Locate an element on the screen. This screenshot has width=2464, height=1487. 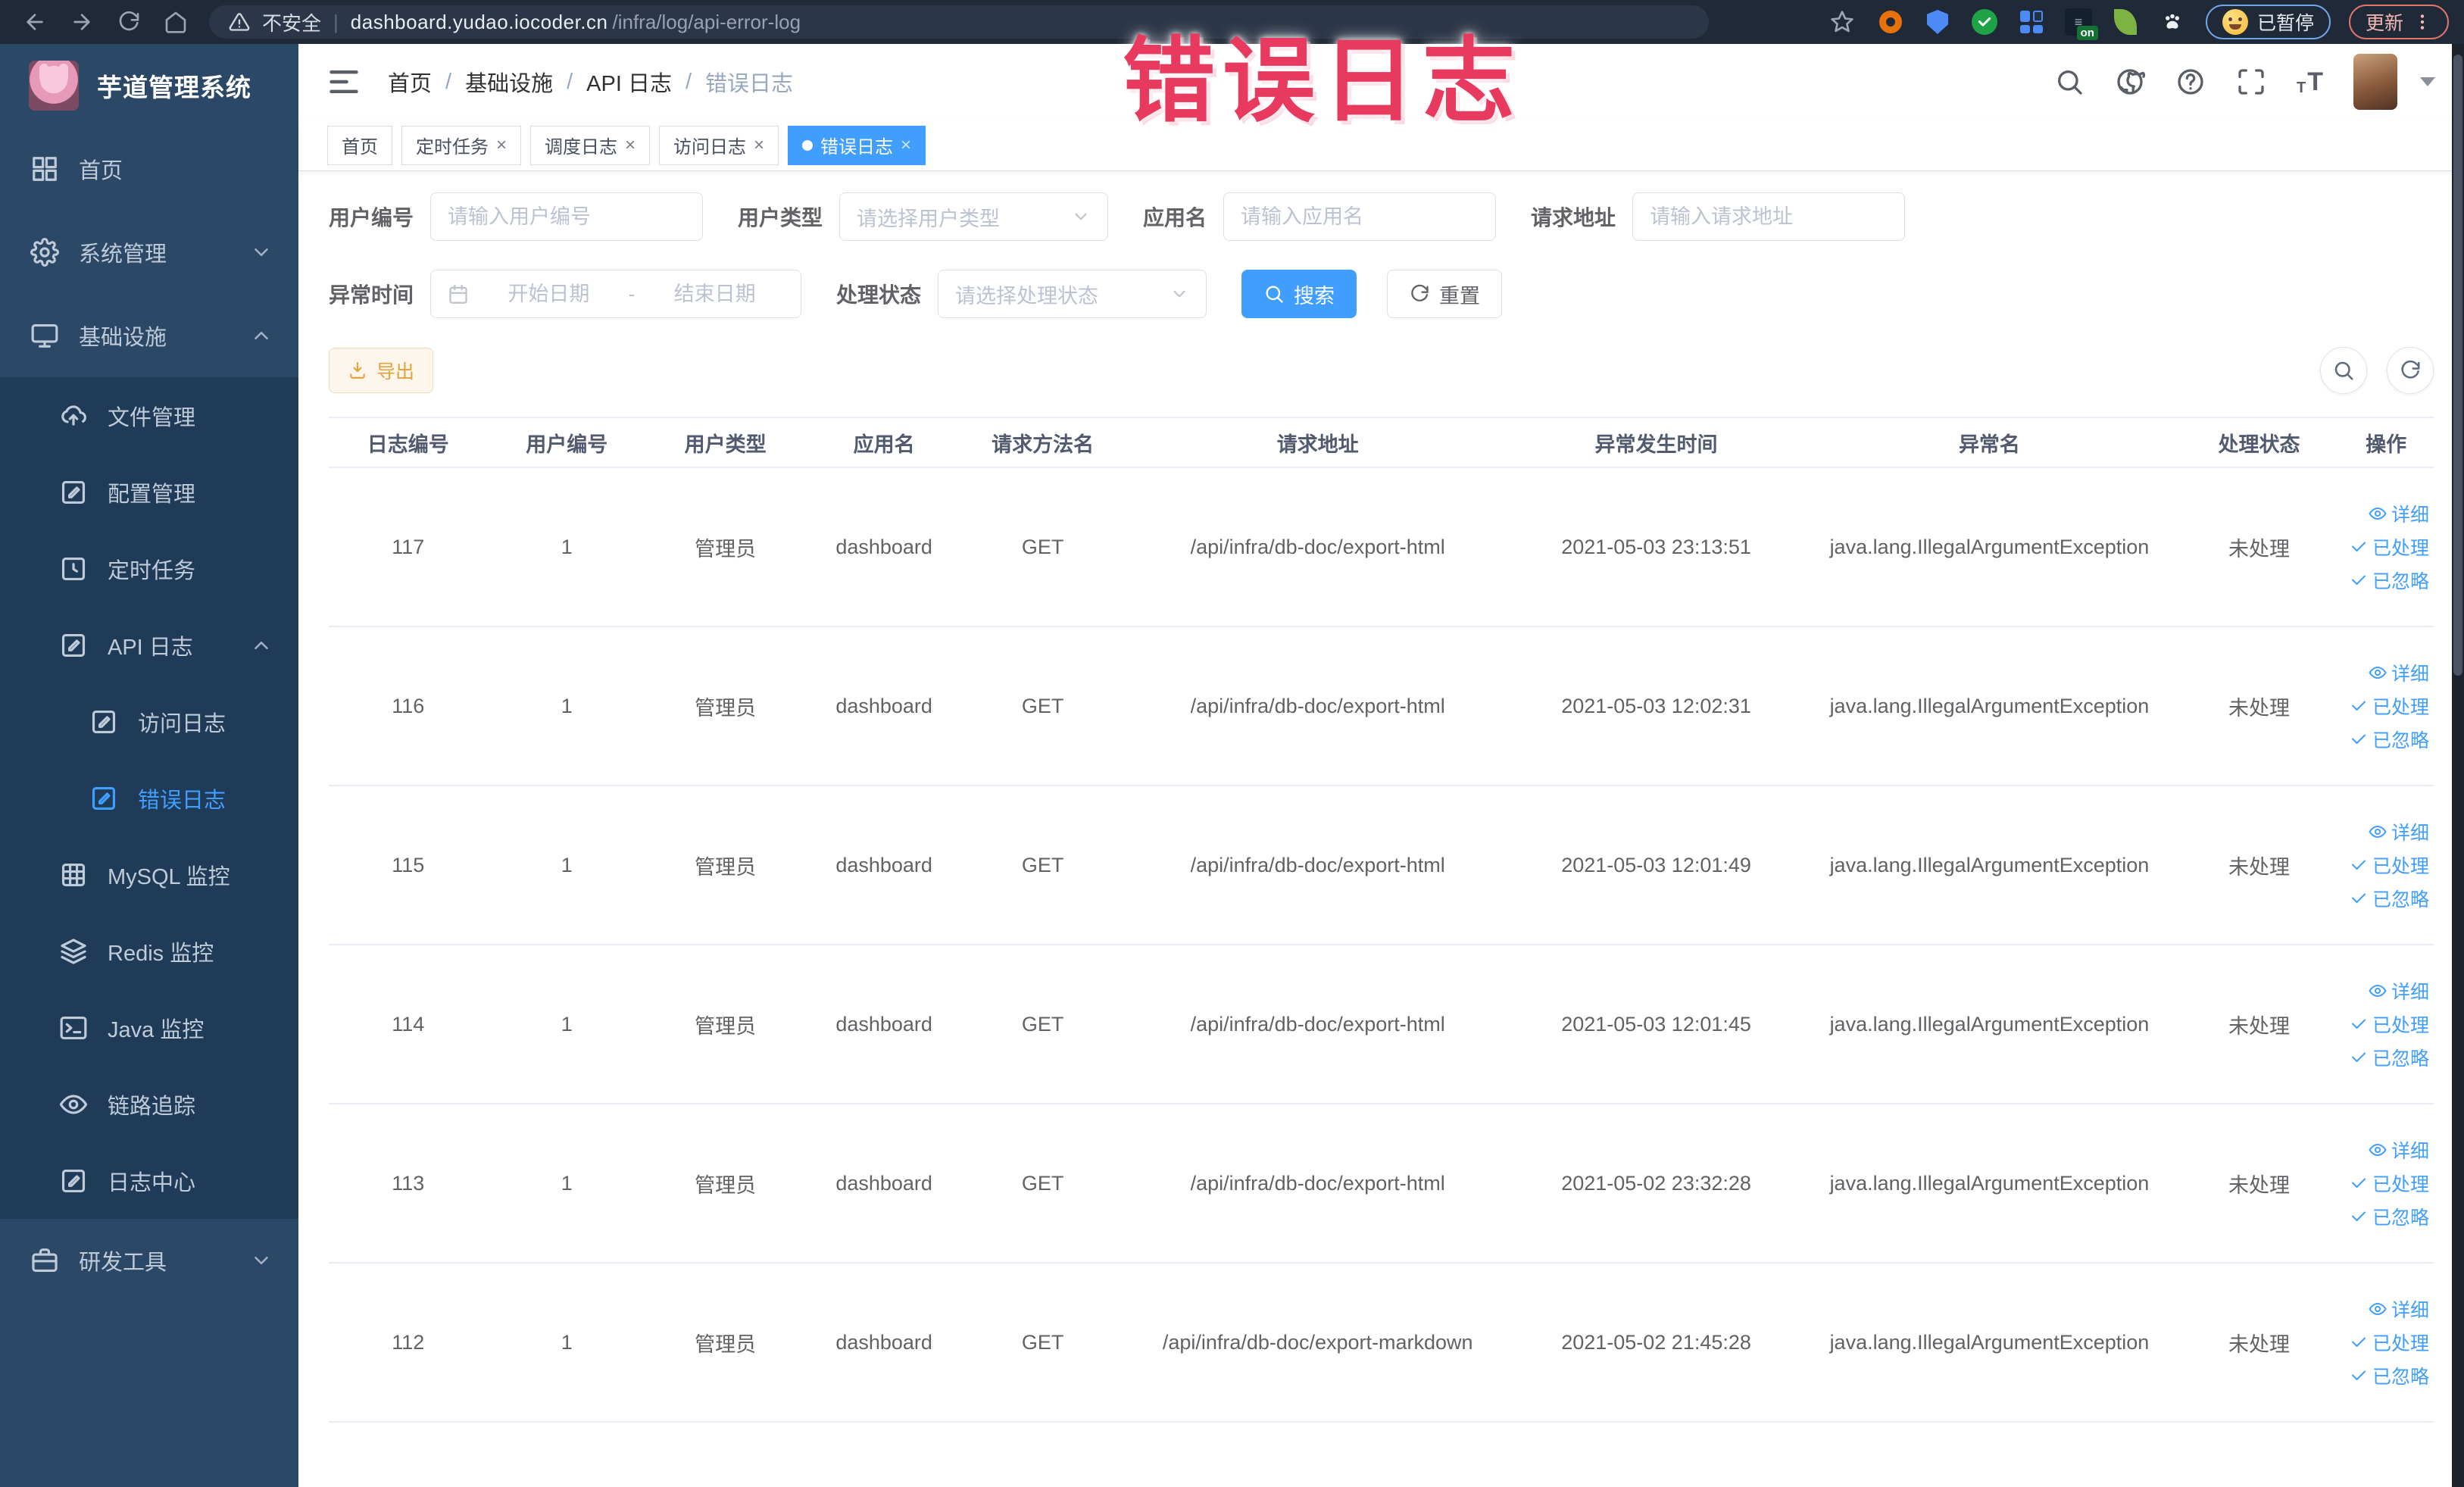
refresh-table-button is located at coordinates (2410, 370).